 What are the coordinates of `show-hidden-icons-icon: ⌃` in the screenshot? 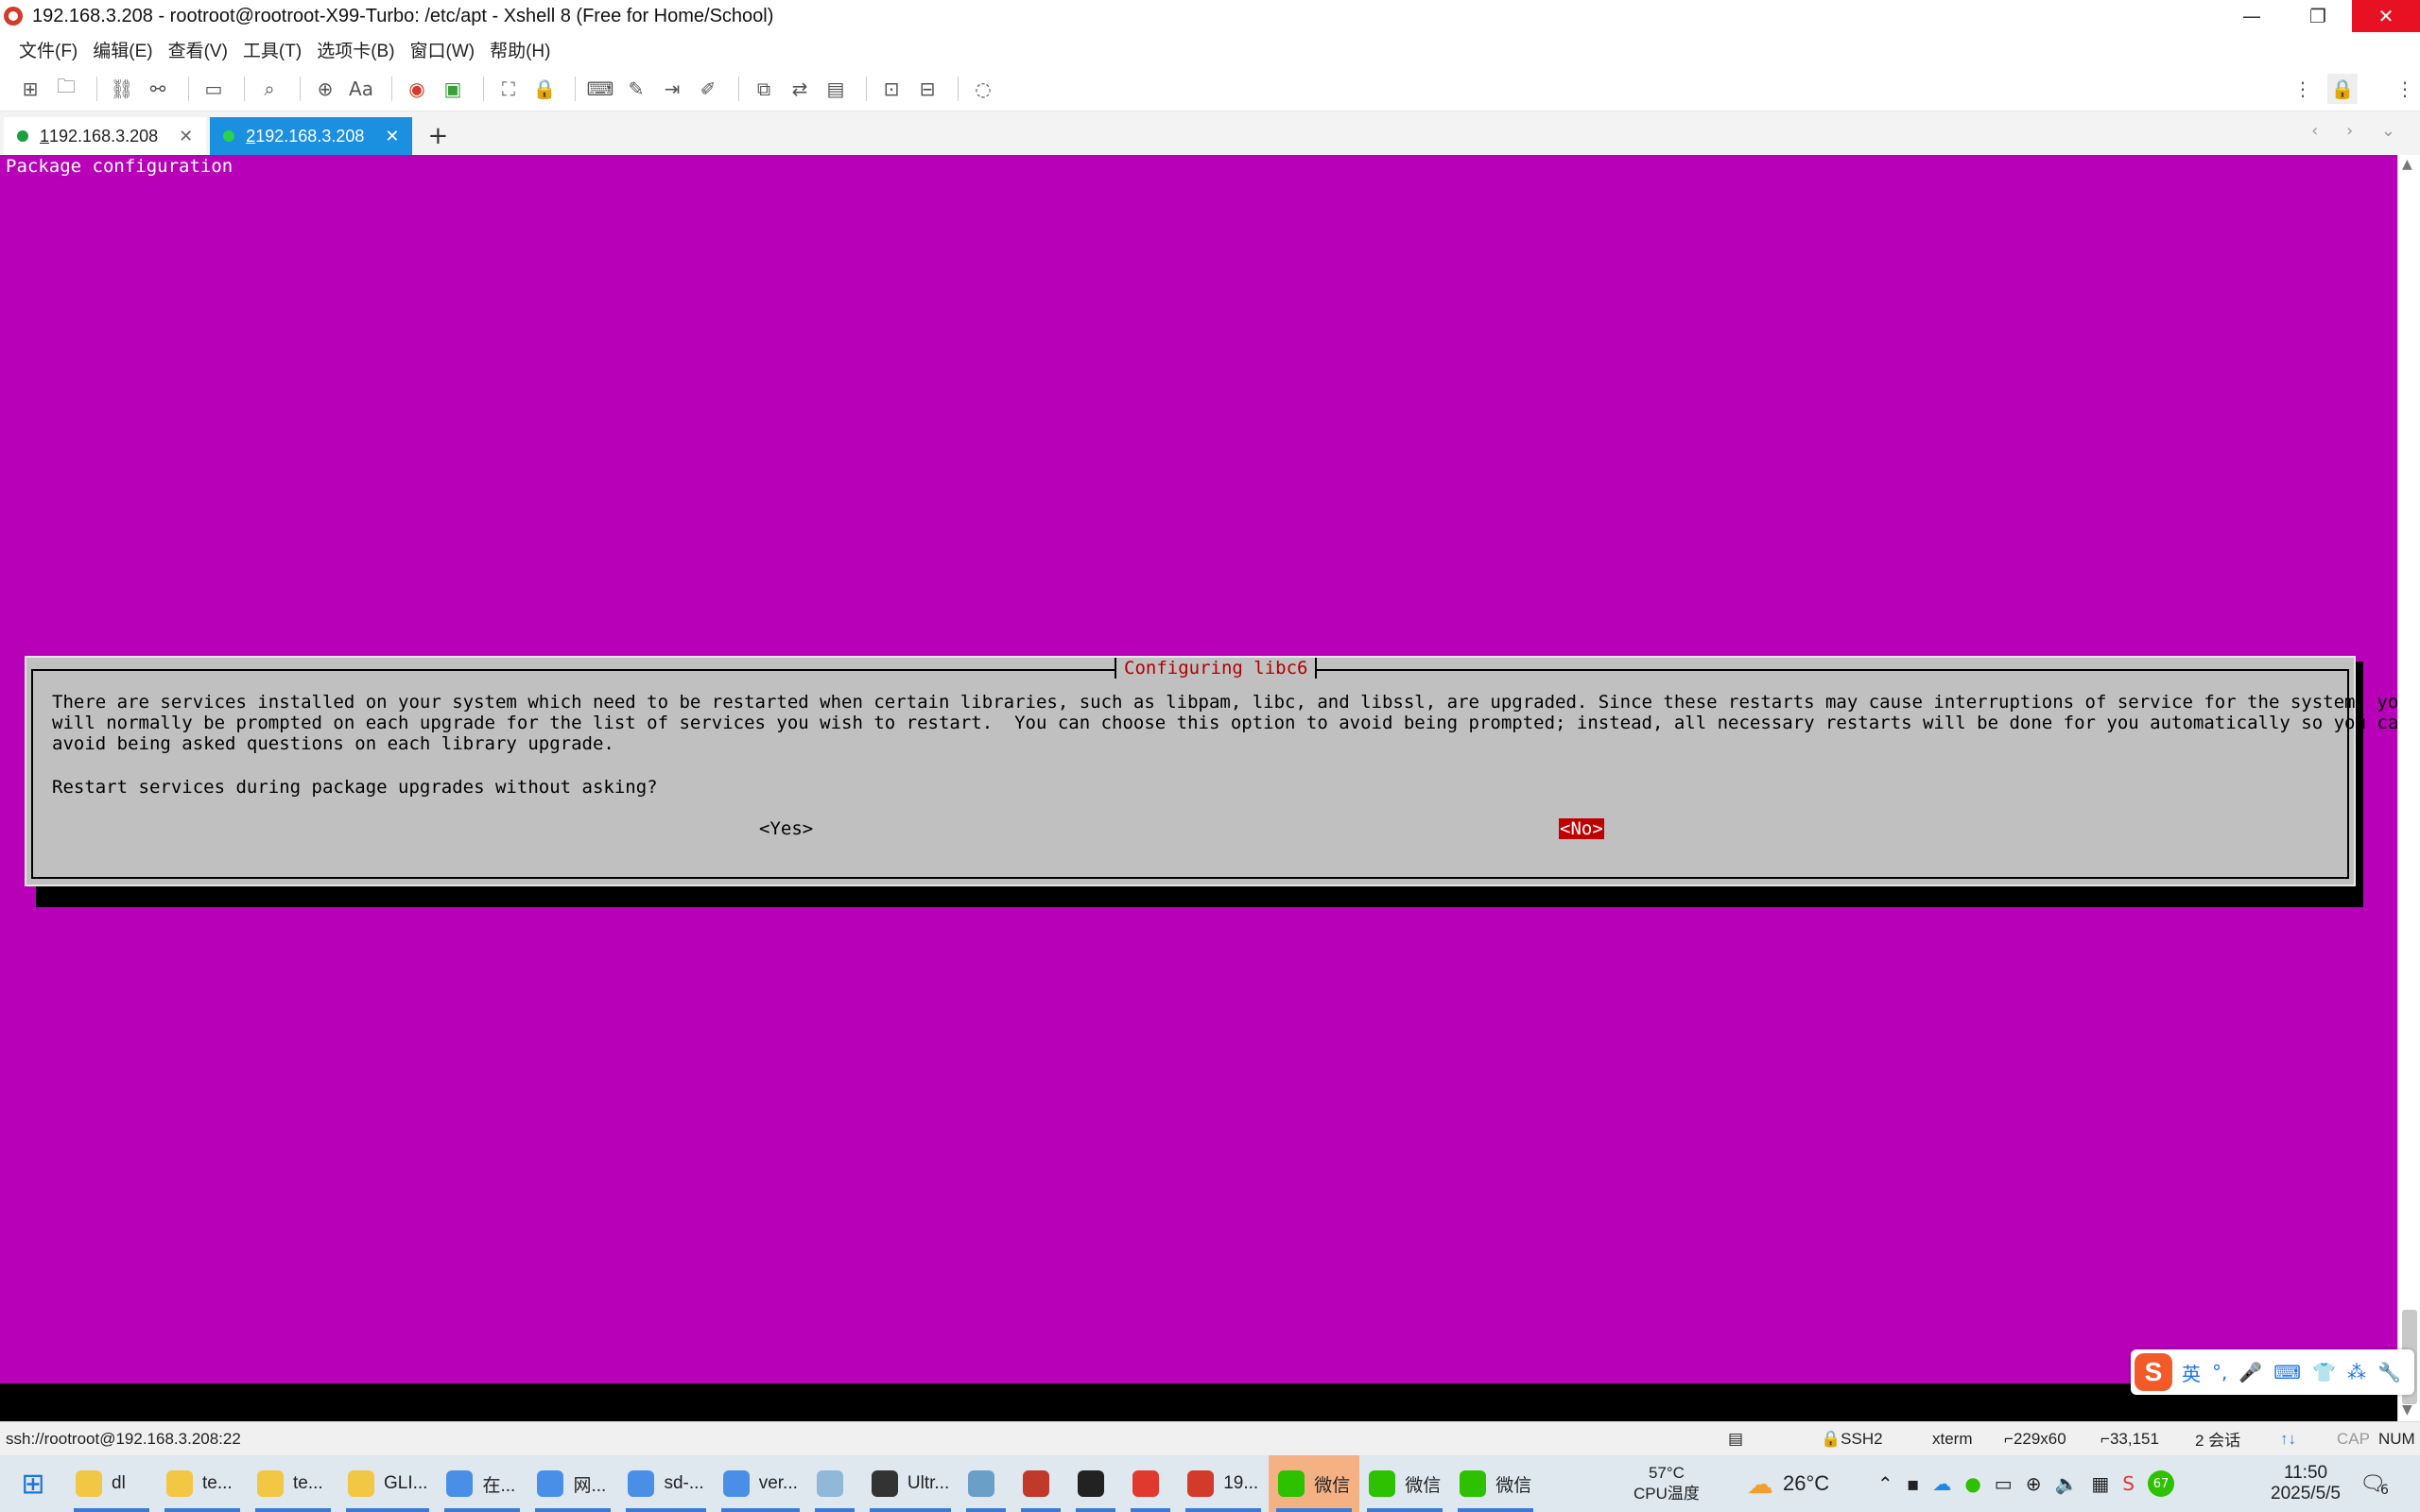 It's located at (1885, 1483).